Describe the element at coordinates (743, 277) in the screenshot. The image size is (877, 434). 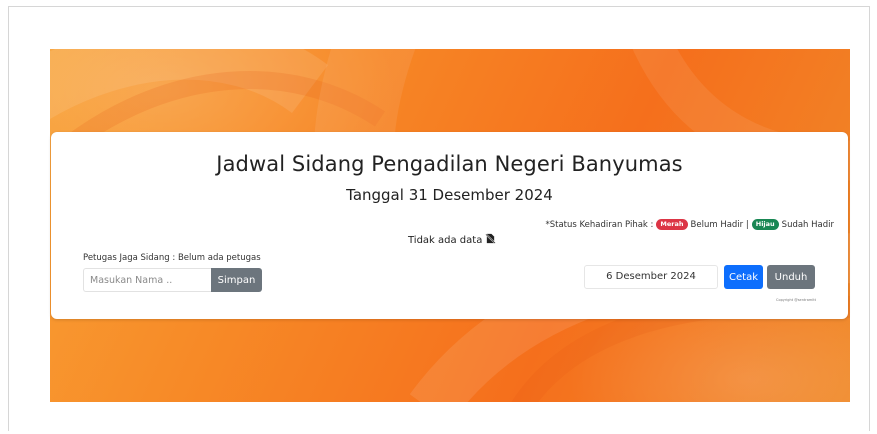
I see `print-button: Cetak` at that location.